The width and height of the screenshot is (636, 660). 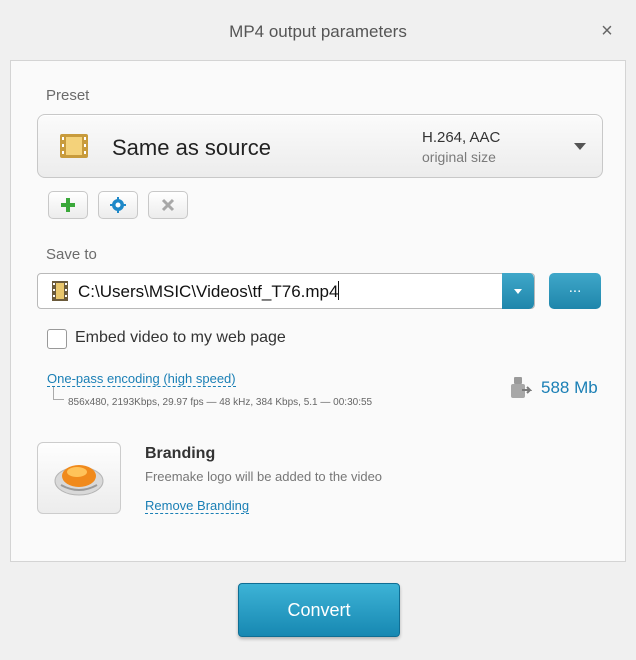 I want to click on delete-preset-button, so click(x=168, y=205).